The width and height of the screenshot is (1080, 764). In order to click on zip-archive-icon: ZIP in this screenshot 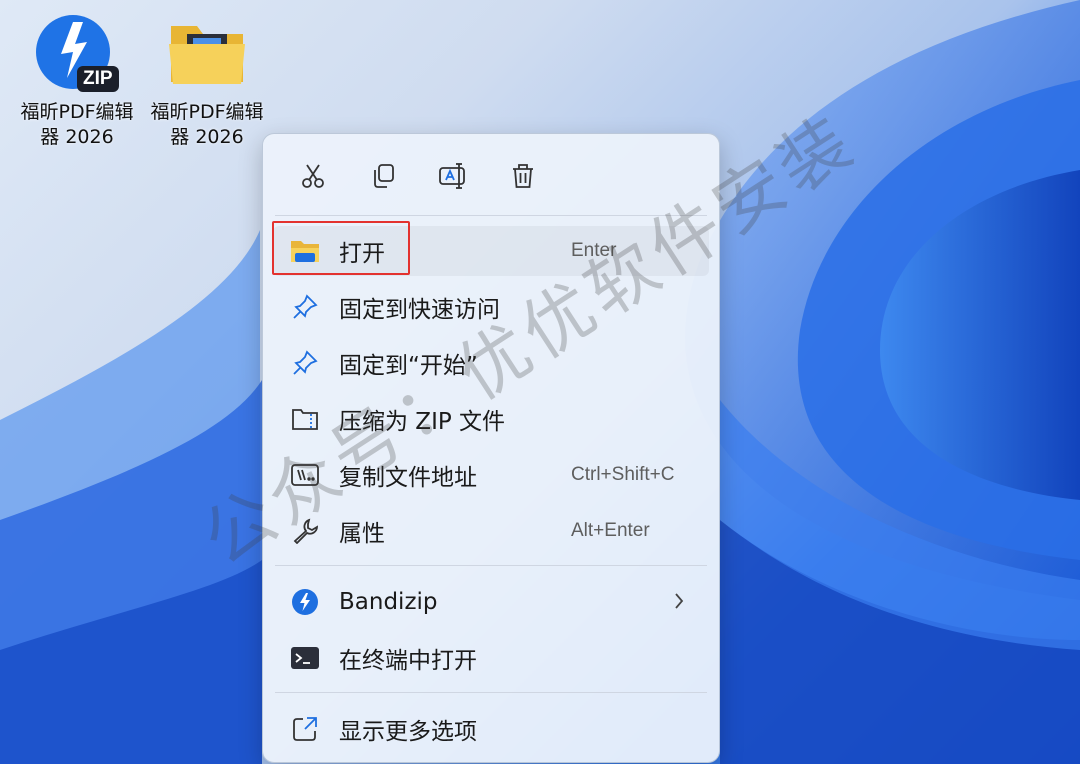, I will do `click(77, 54)`.